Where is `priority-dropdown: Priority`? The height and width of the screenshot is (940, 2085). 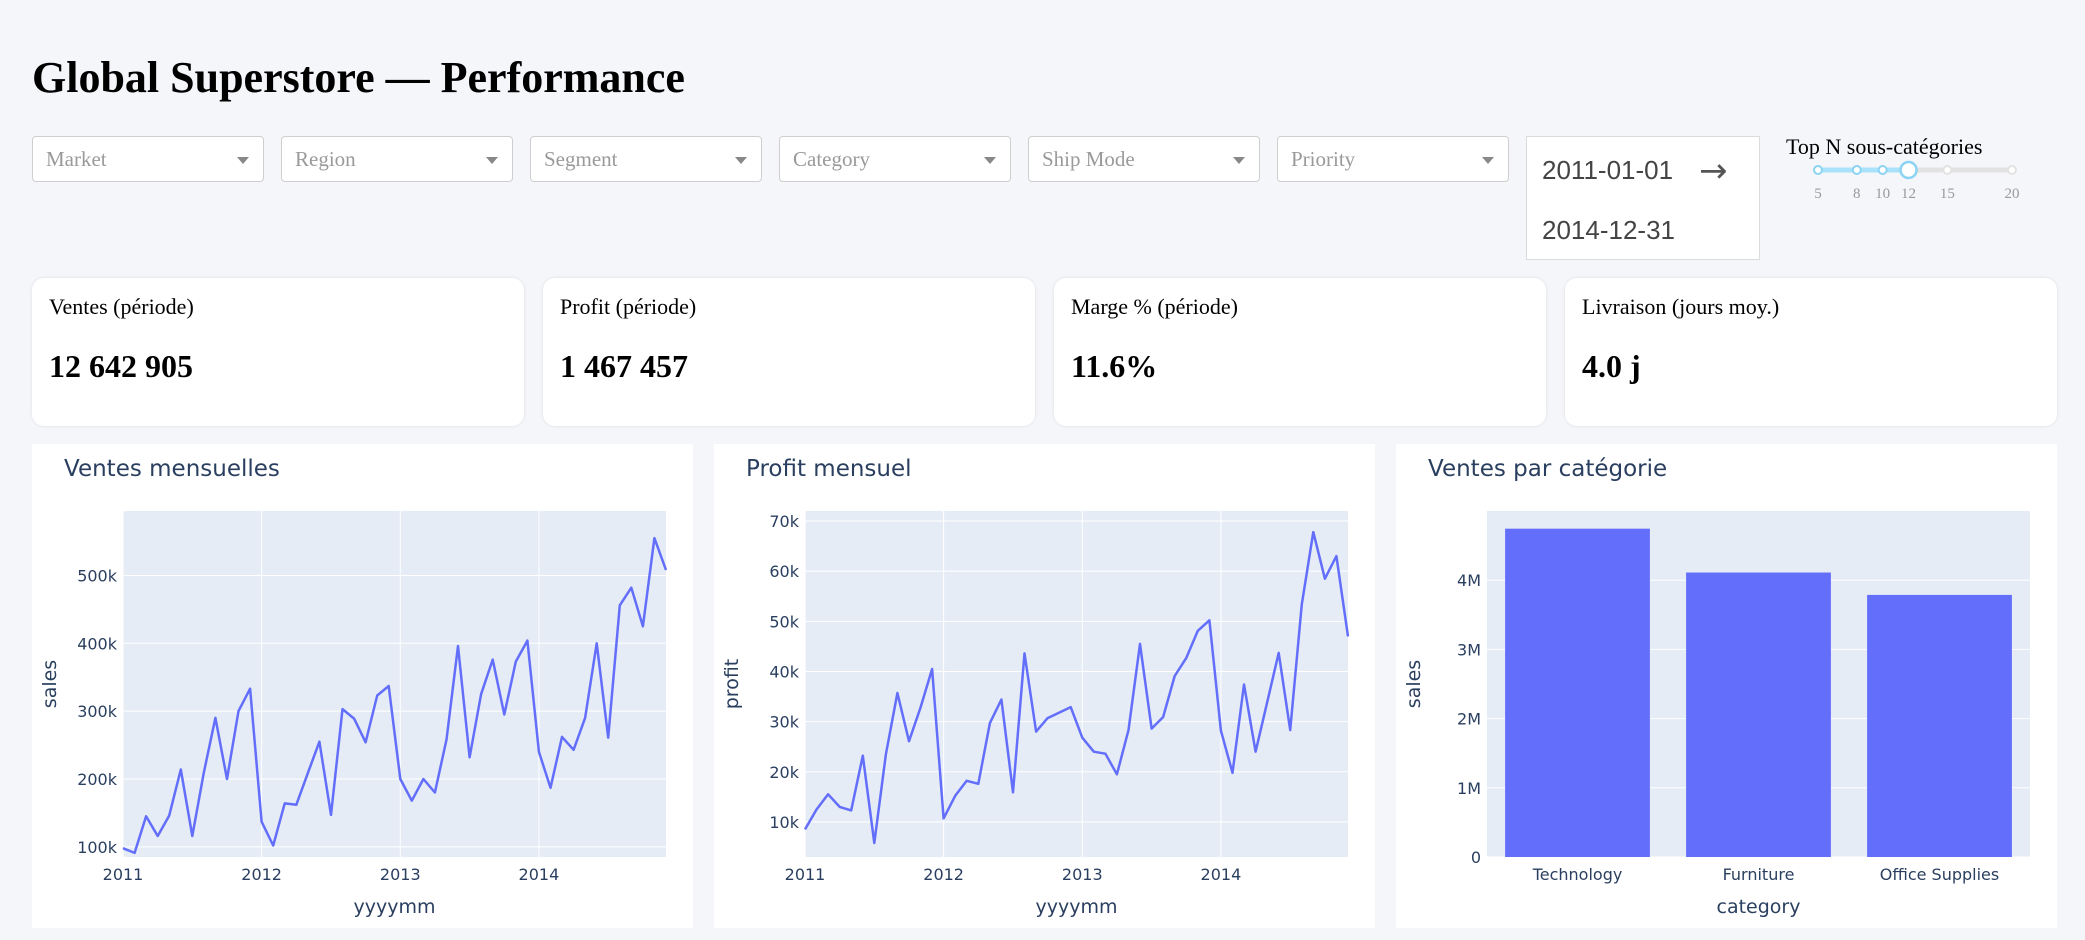
priority-dropdown: Priority is located at coordinates (1393, 159).